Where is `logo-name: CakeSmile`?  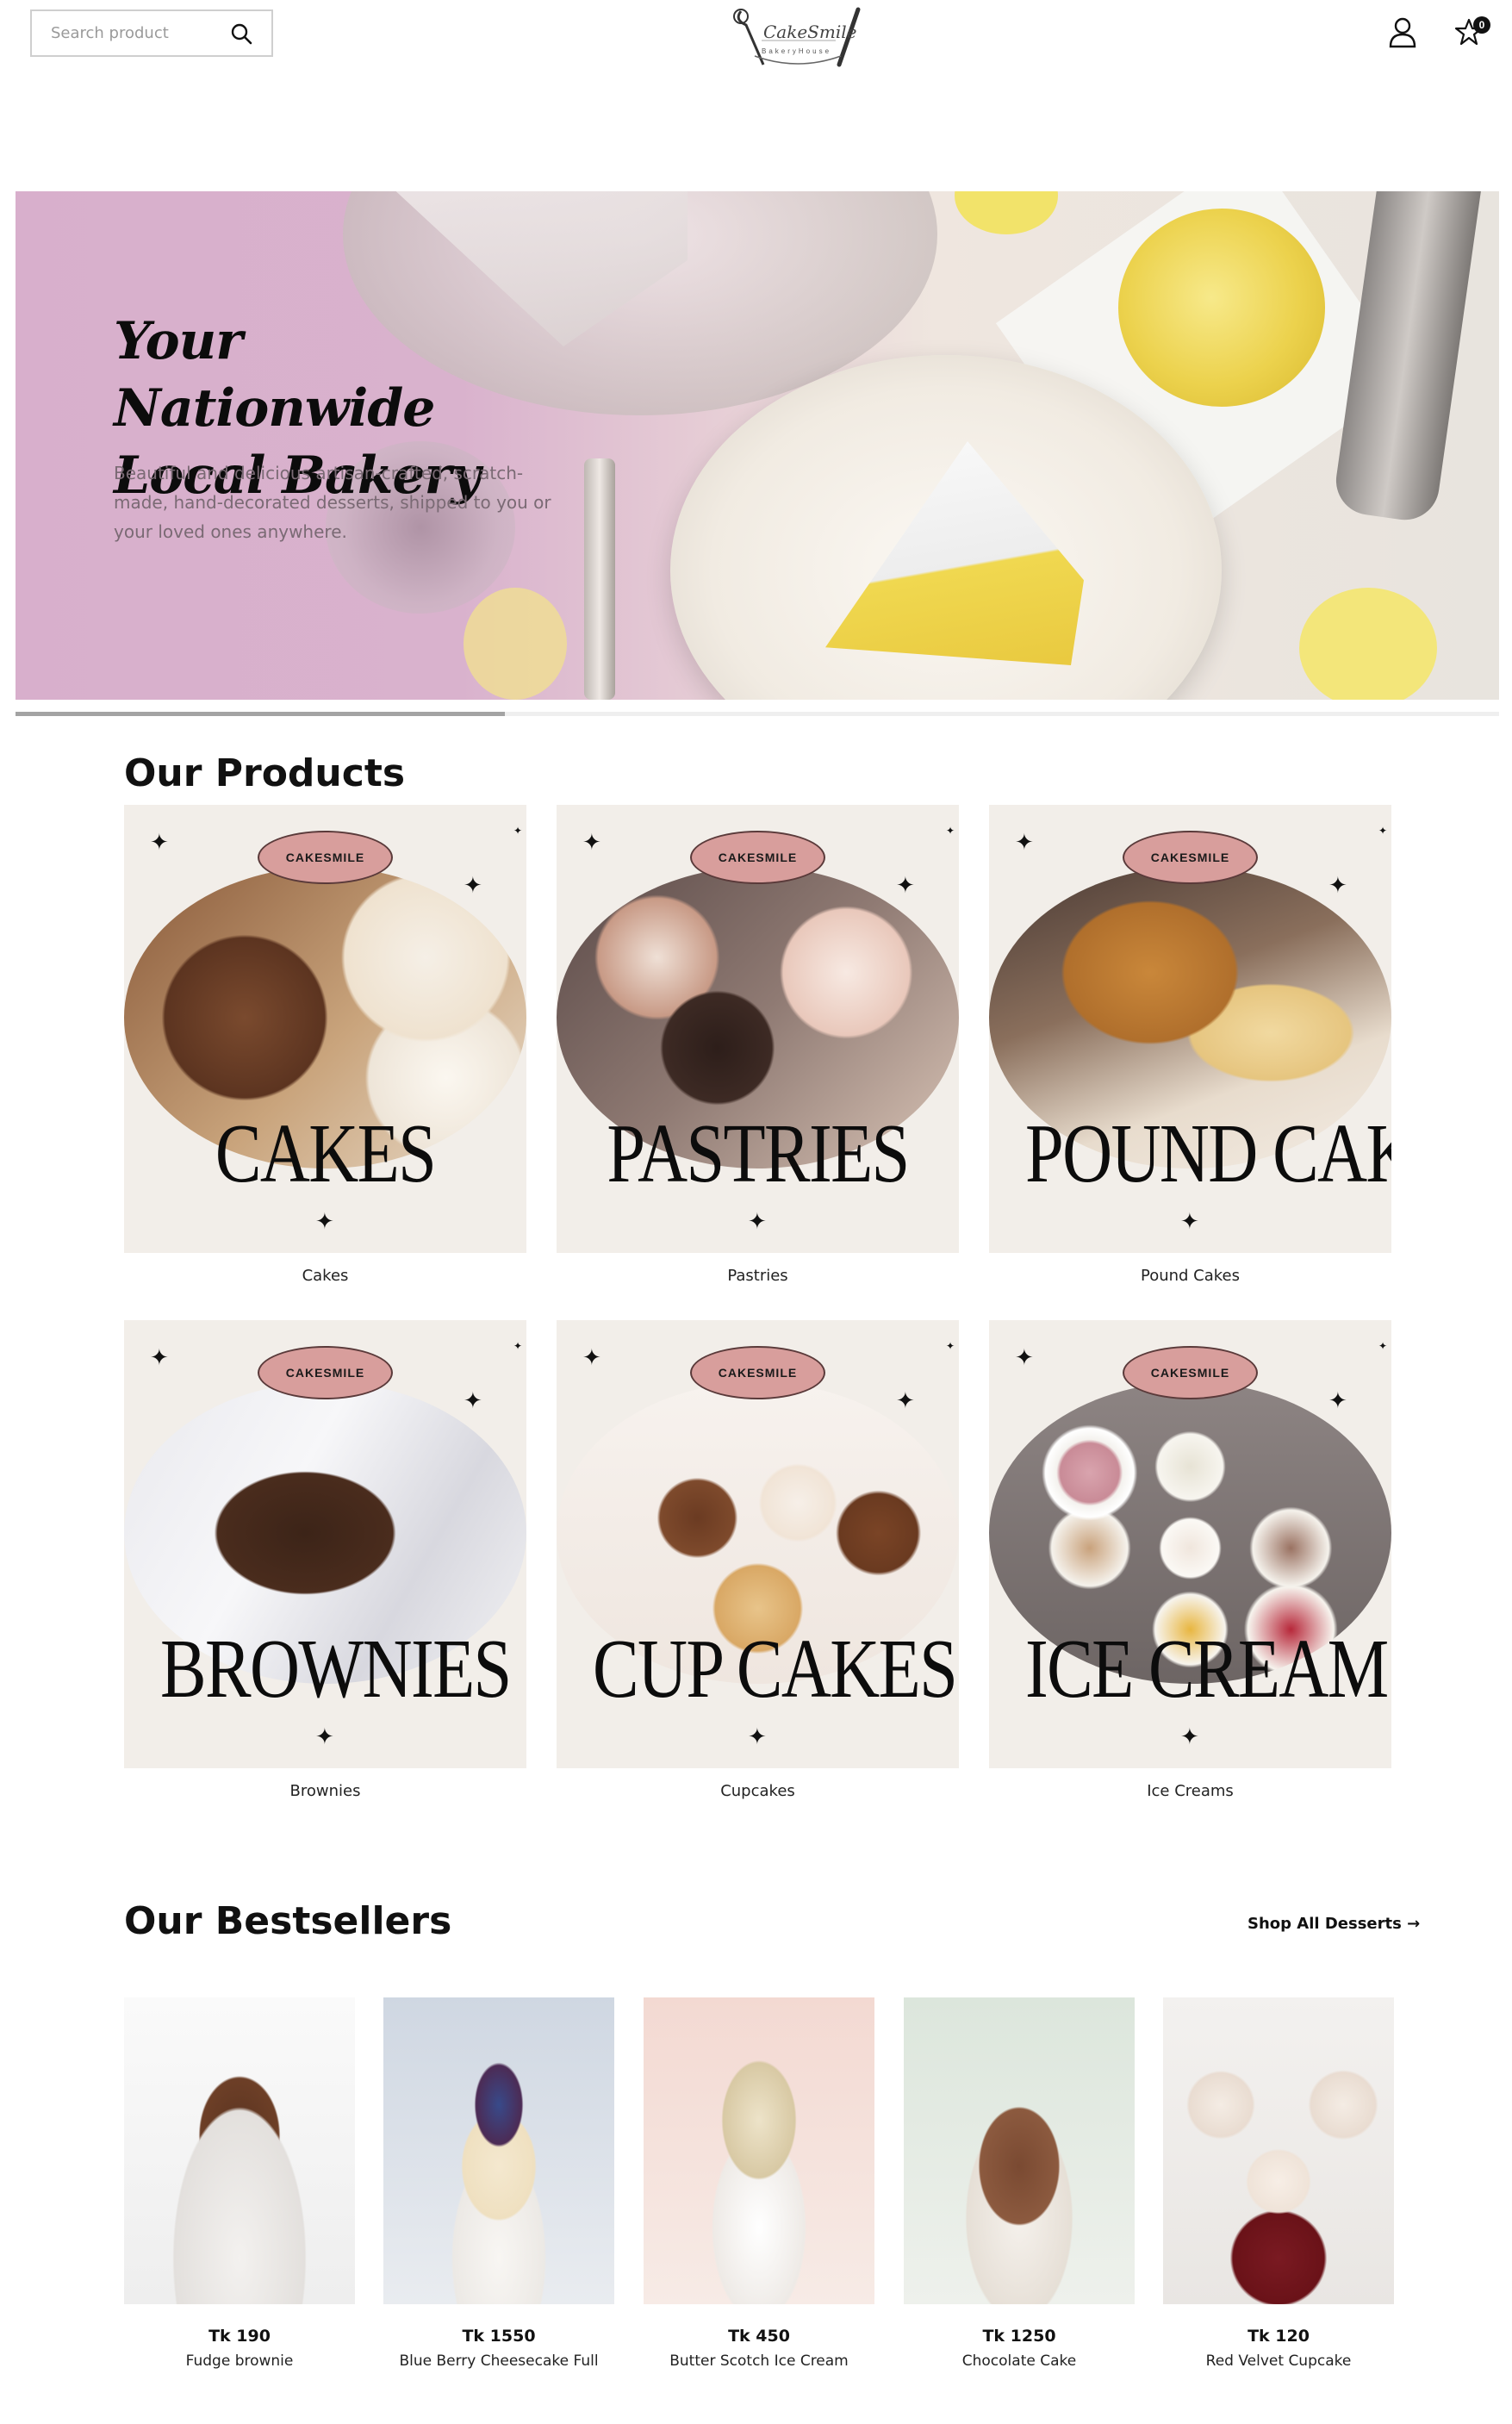 logo-name: CakeSmile is located at coordinates (810, 32).